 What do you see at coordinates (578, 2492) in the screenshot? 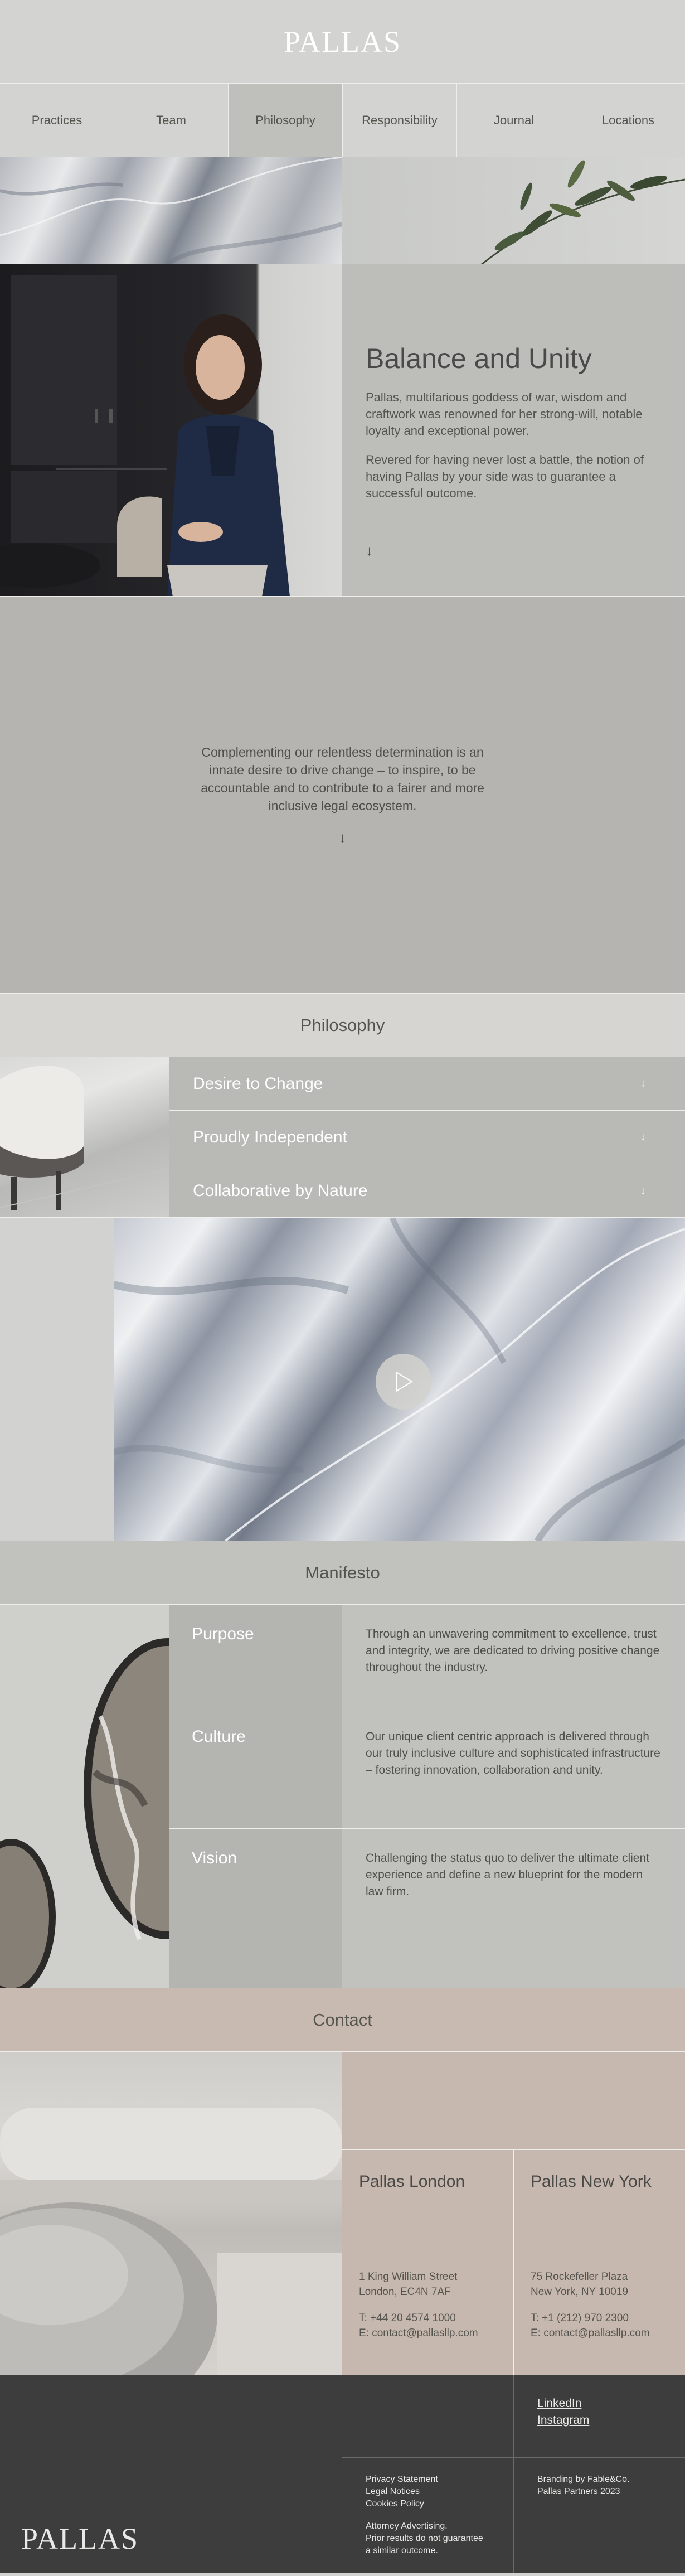
I see `copyright: Pallas Partners 2023` at bounding box center [578, 2492].